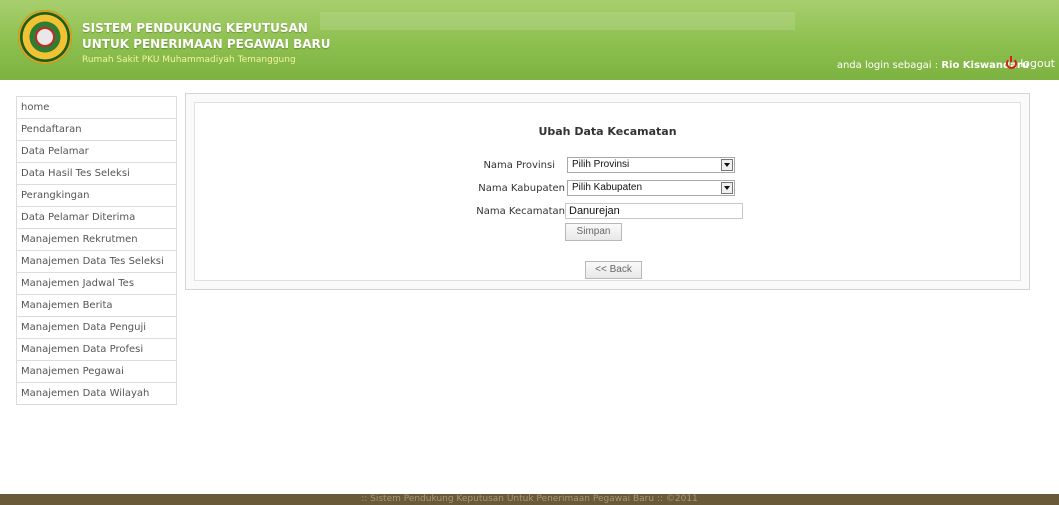  I want to click on login-info: anda login sebagai : Rio Kiswandaru, so click(933, 65).